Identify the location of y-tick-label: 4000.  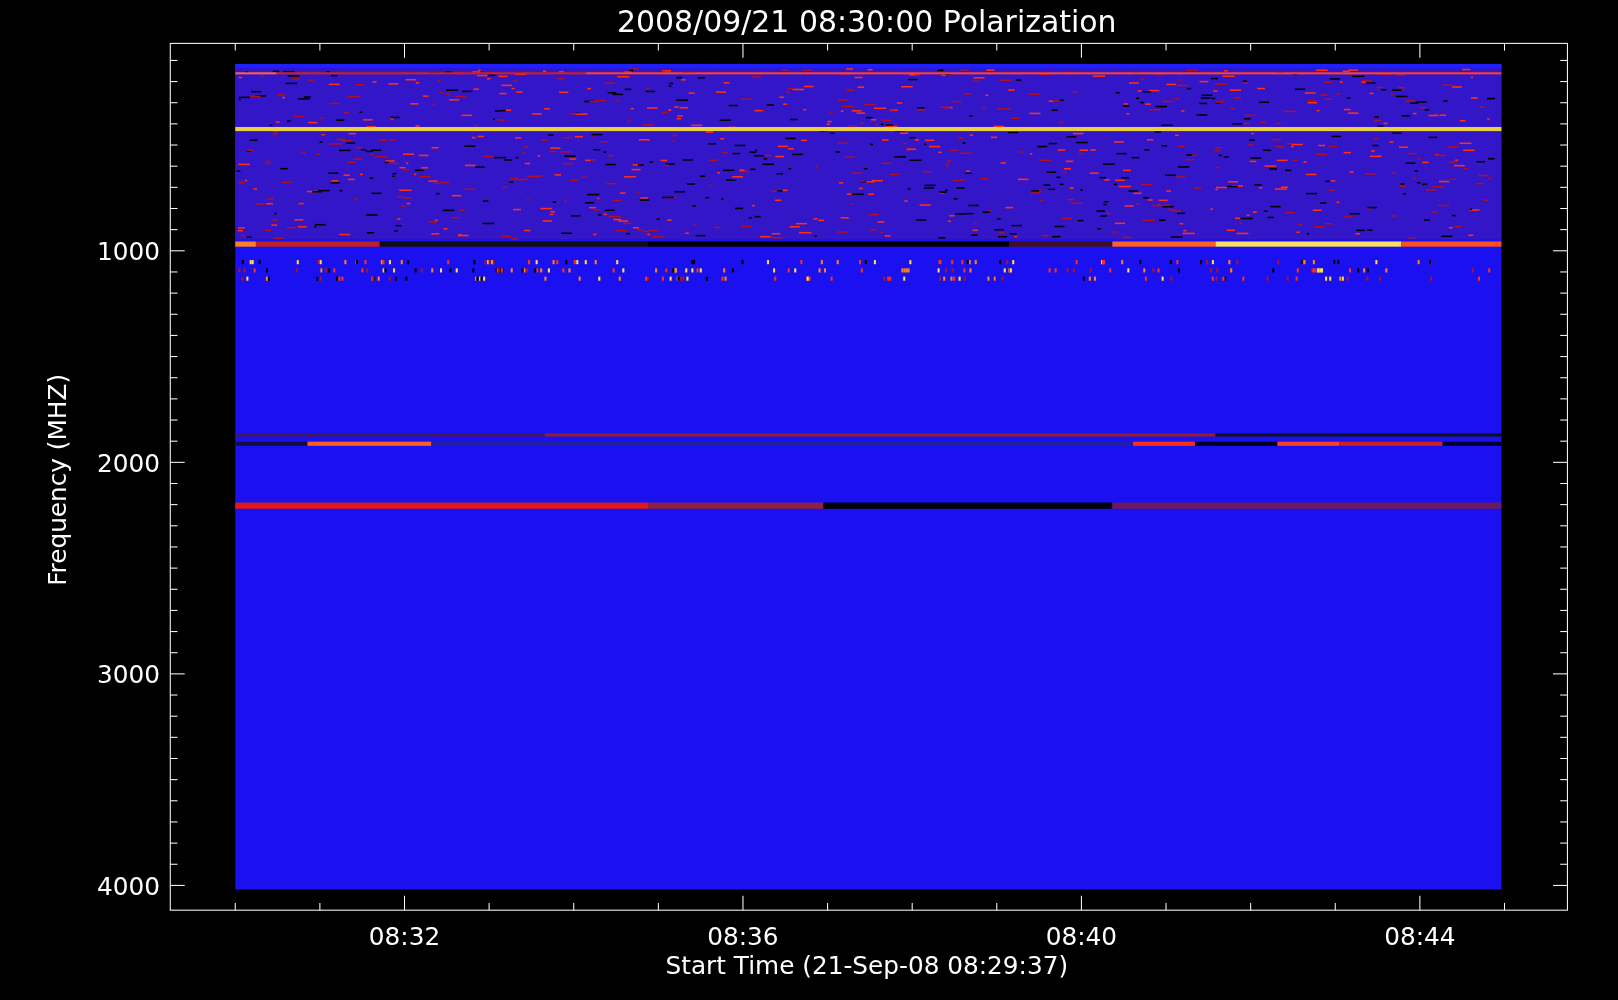
(128, 886).